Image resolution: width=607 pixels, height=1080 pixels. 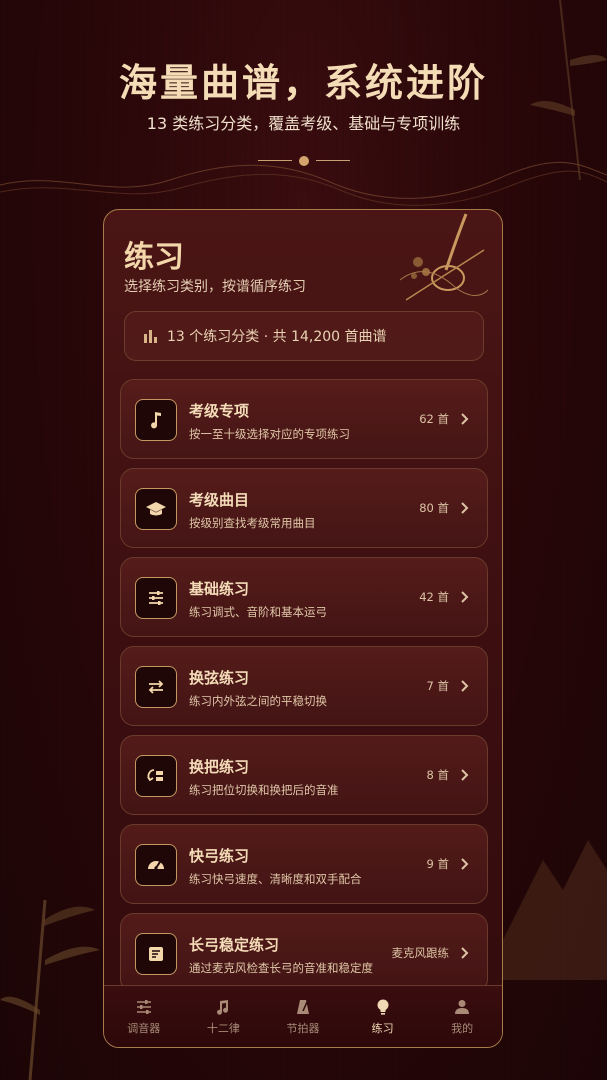 I want to click on item-count: 62 首, so click(x=434, y=419).